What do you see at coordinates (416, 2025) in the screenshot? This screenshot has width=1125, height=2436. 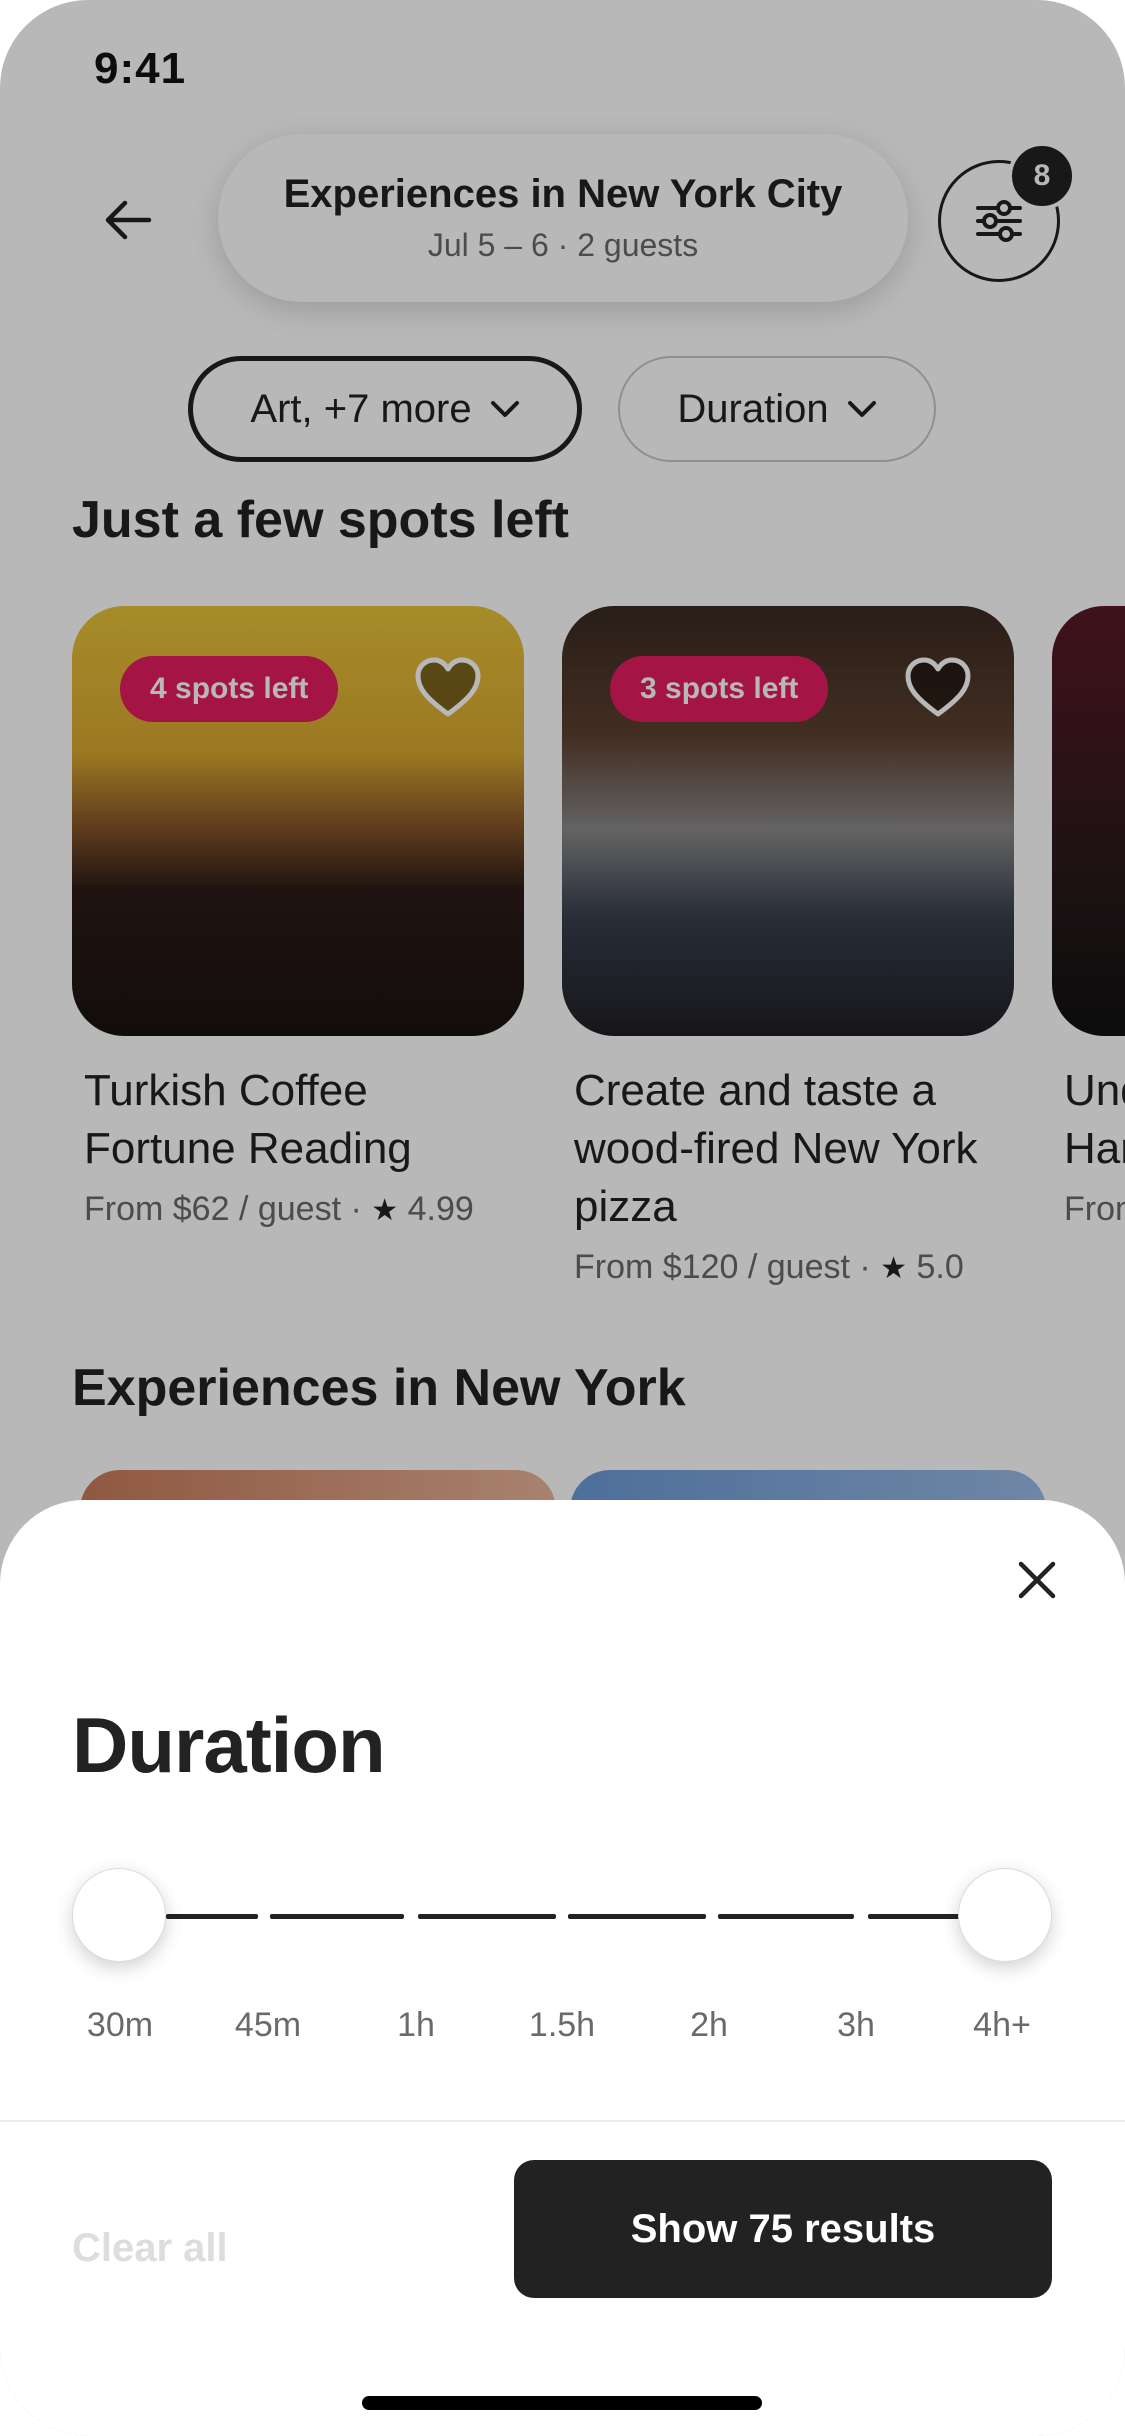 I see `duration-tick-label: 1h` at bounding box center [416, 2025].